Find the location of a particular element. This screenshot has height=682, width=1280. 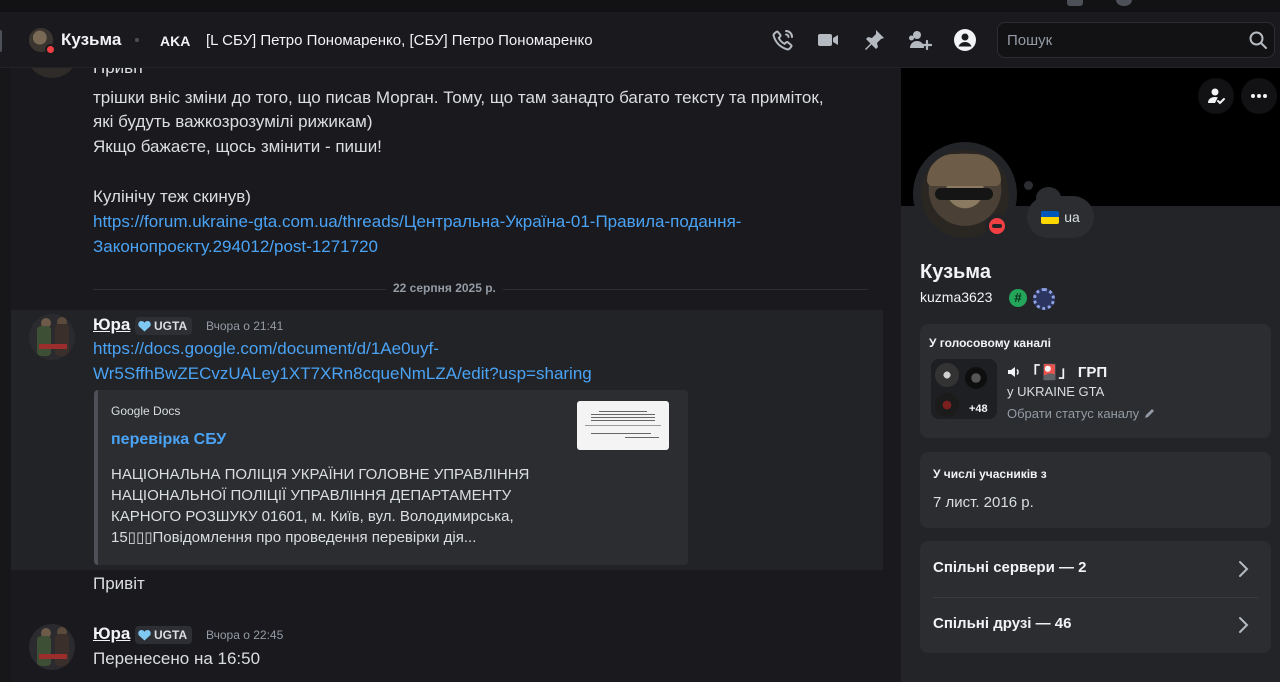

title-strip is located at coordinates (640, 6).